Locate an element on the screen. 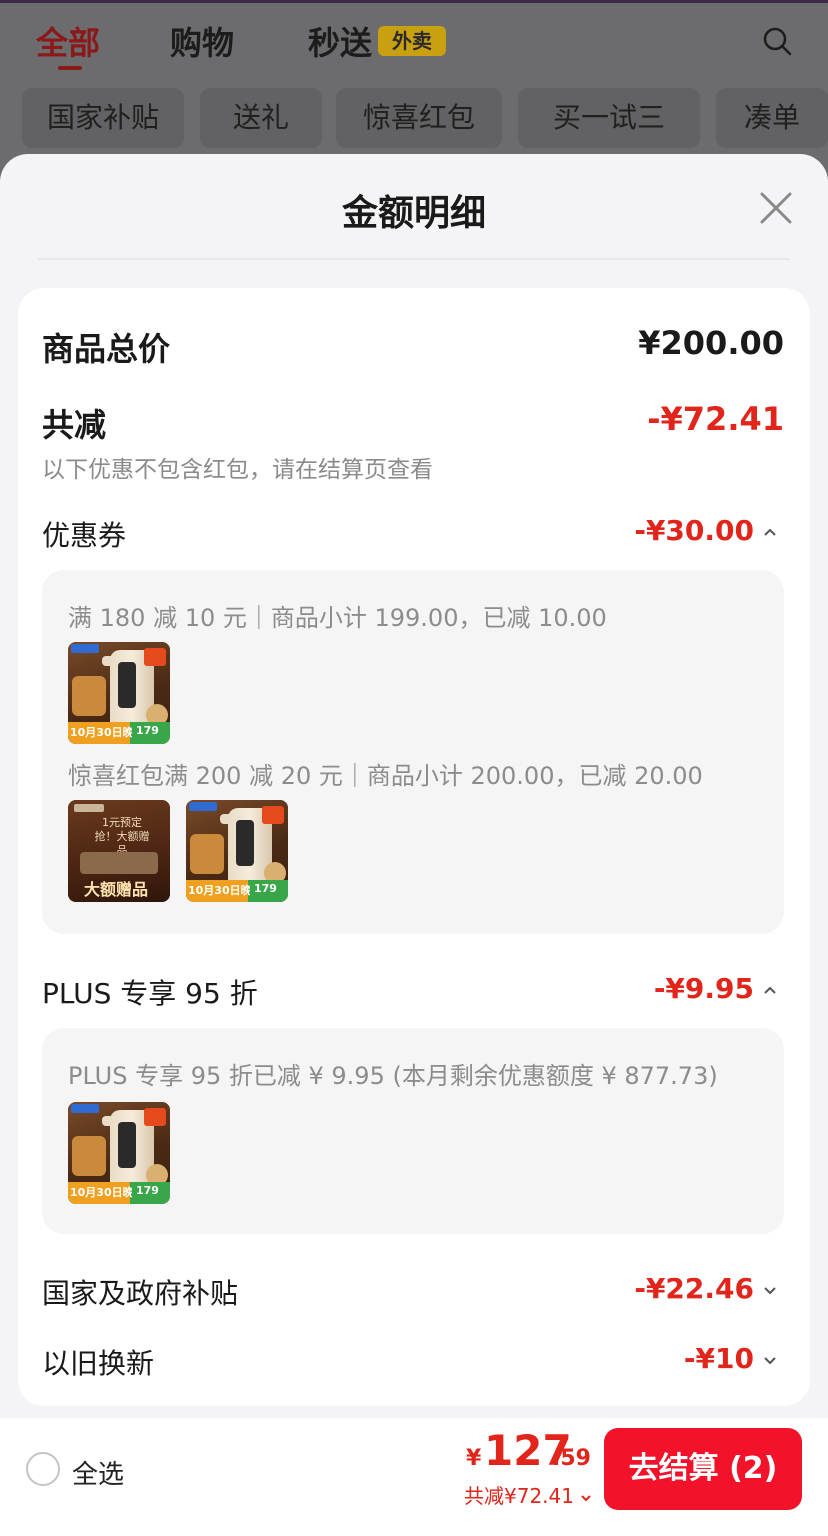 The image size is (828, 1536). chip-surprise-redpacket: 惊喜红包 is located at coordinates (419, 118).